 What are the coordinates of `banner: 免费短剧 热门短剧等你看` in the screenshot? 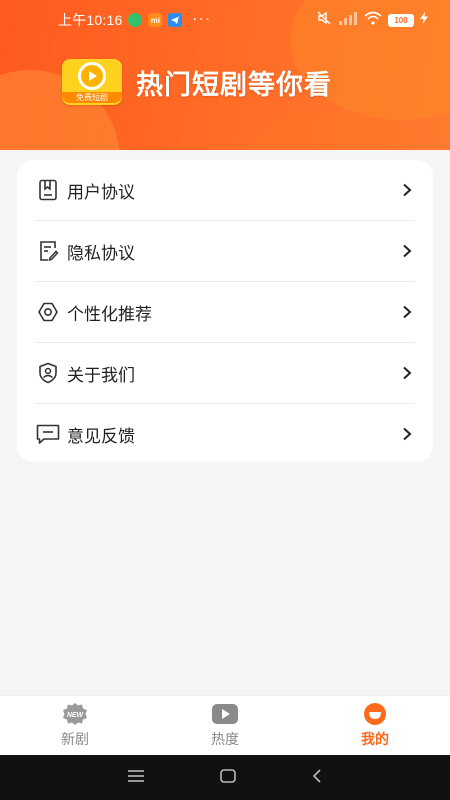 It's located at (197, 82).